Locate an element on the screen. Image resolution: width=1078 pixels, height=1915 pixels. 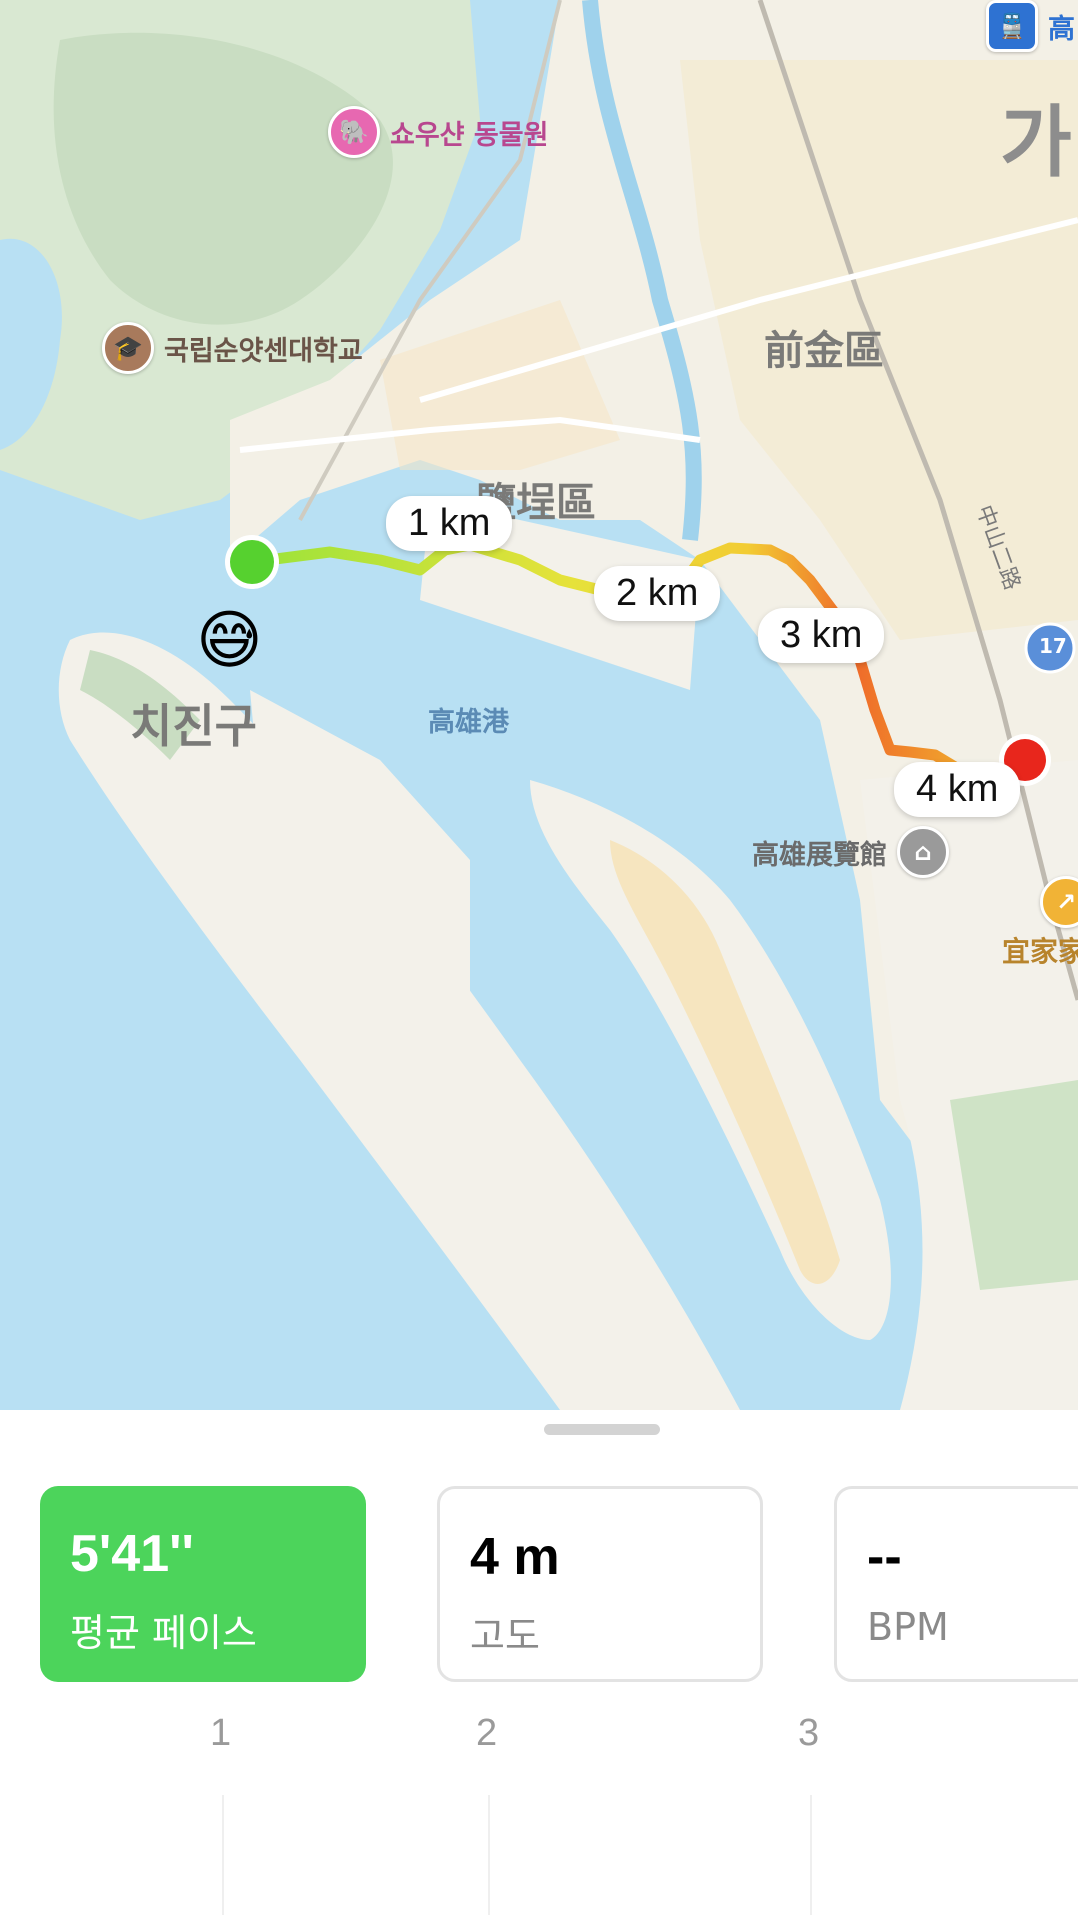
district-qianjin: 前金區 is located at coordinates (824, 351).